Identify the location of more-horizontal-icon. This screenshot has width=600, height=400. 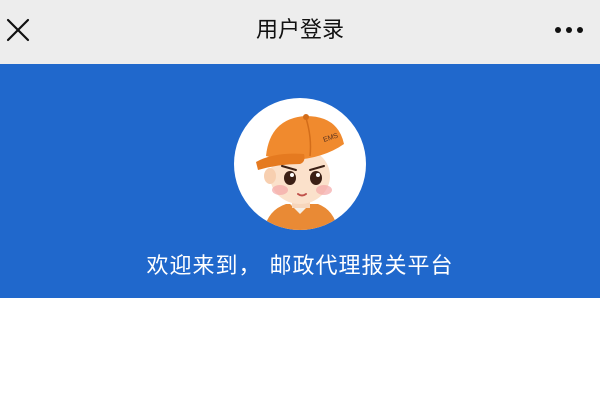
(569, 30).